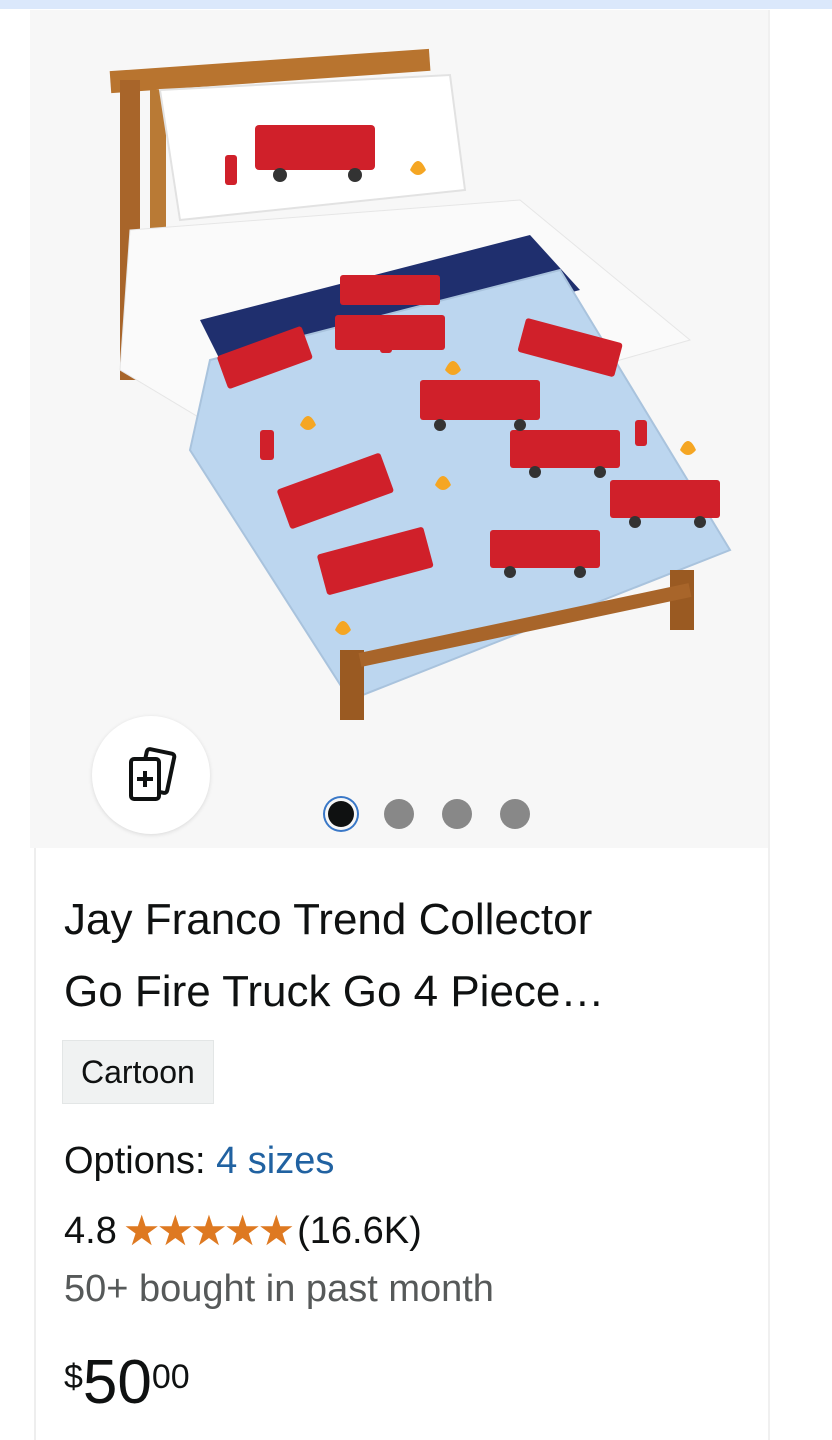 The width and height of the screenshot is (832, 1440). Describe the element at coordinates (138, 1072) in the screenshot. I see `style-badge: Cartoon` at that location.